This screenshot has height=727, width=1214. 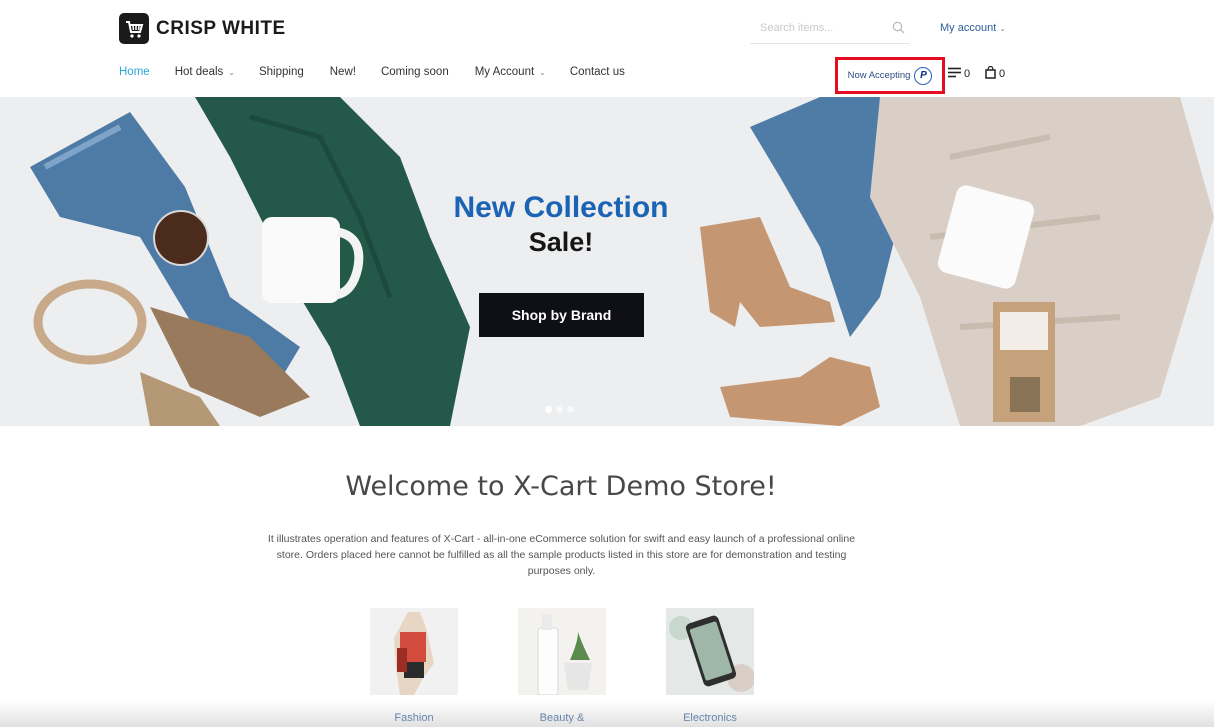 I want to click on carousel-dots, so click(x=559, y=409).